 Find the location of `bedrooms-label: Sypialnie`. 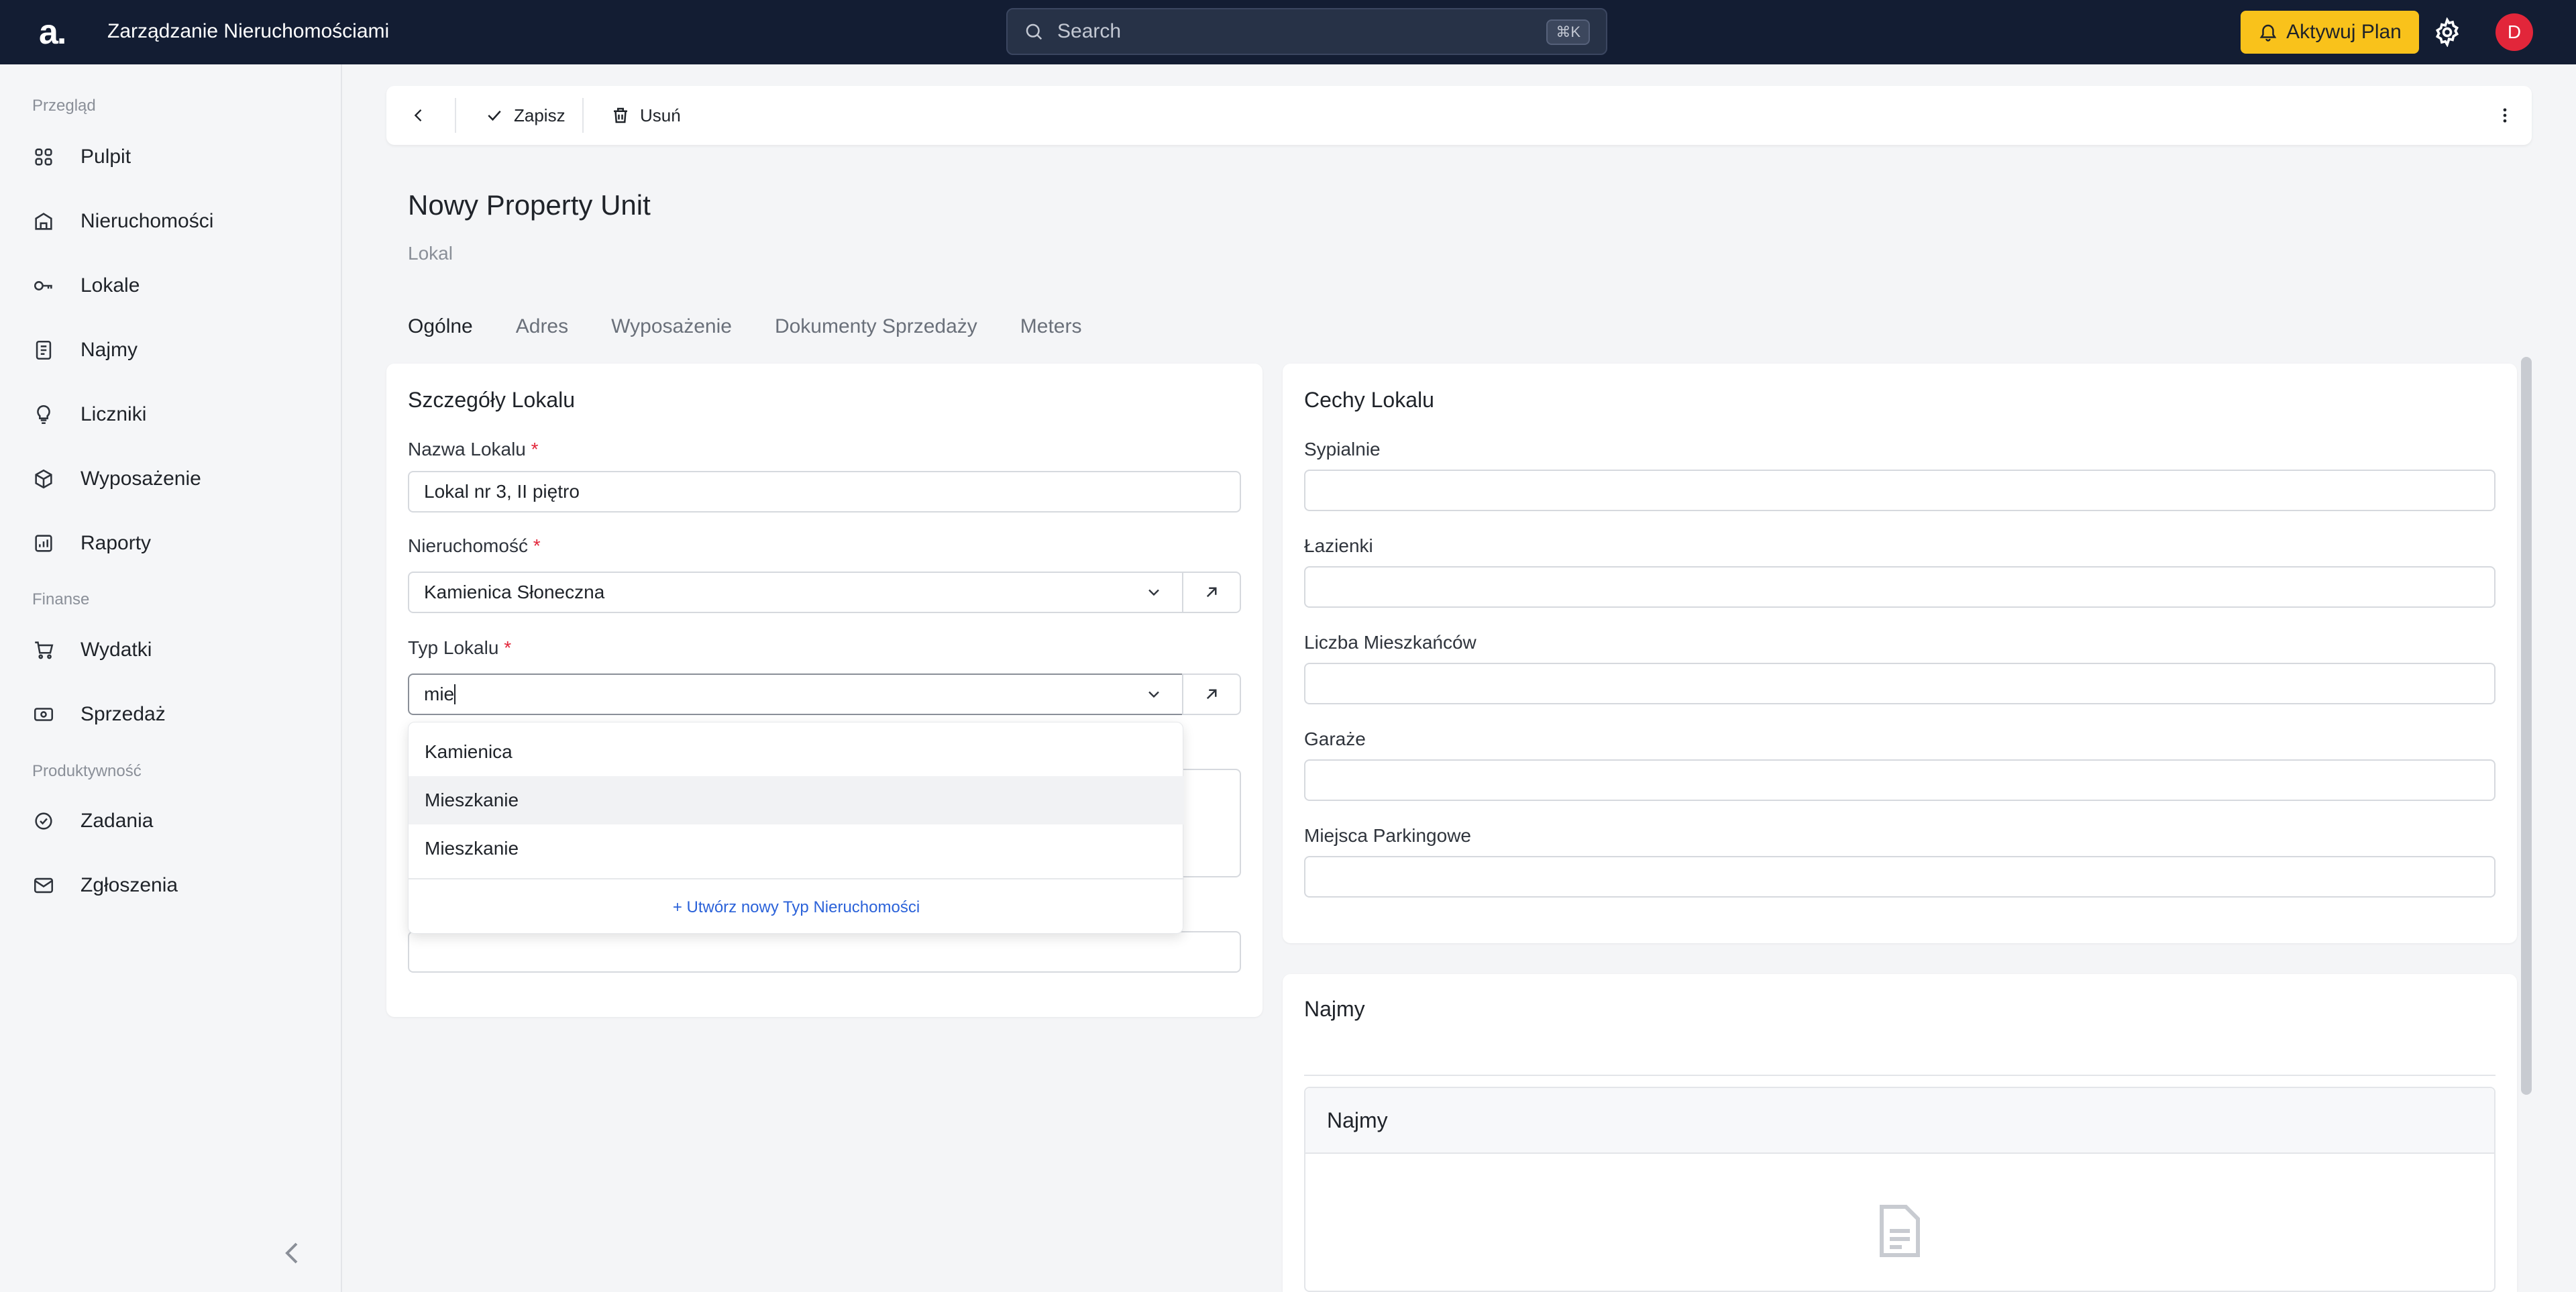

bedrooms-label: Sypialnie is located at coordinates (1342, 449).